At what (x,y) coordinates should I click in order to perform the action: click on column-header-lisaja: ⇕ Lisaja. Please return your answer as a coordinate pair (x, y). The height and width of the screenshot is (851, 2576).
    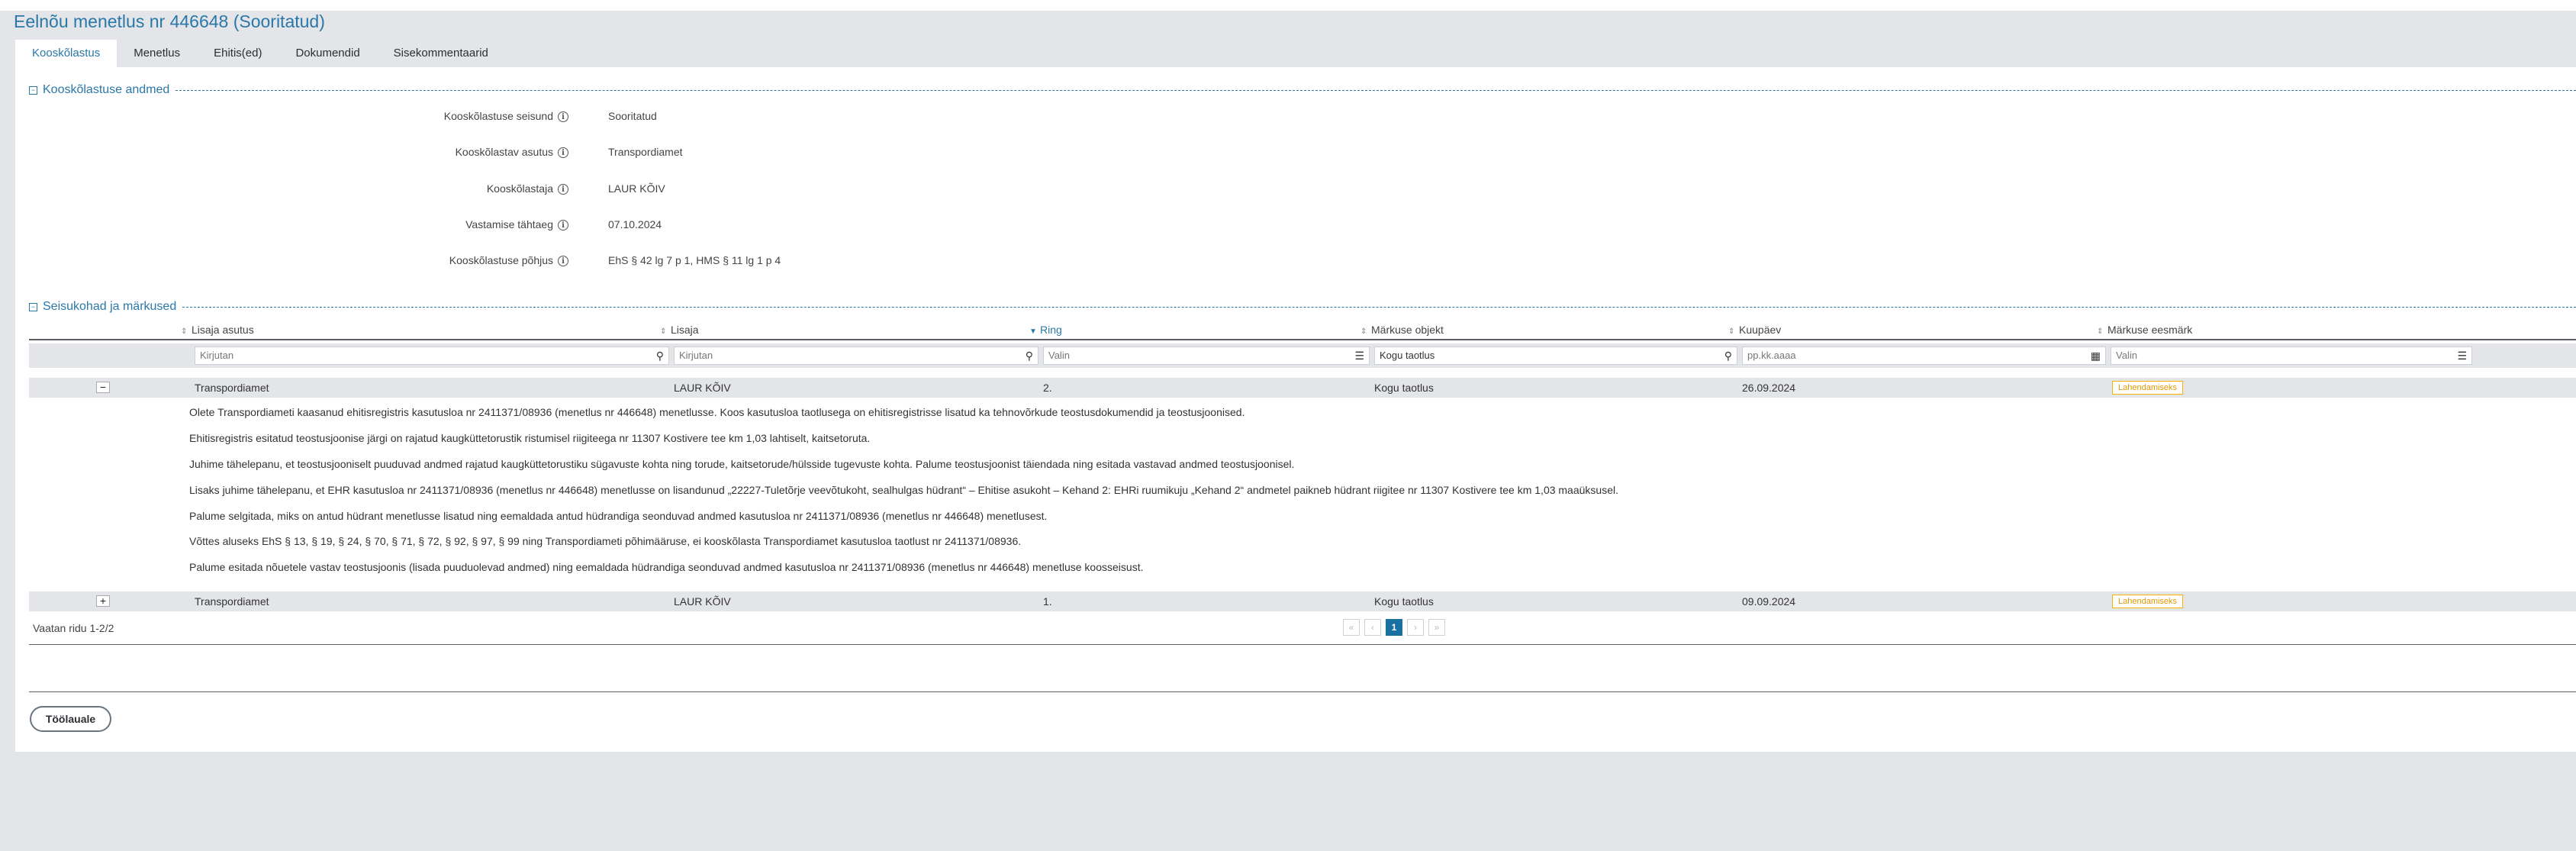
    Looking at the image, I should click on (679, 331).